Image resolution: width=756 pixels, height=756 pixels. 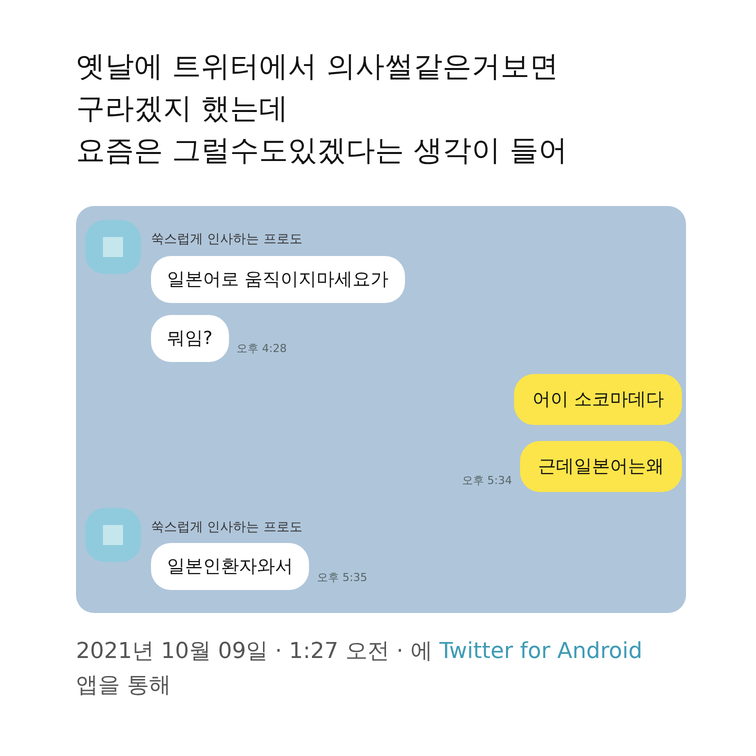 I want to click on message-bubble: 뭐임?, so click(x=190, y=338).